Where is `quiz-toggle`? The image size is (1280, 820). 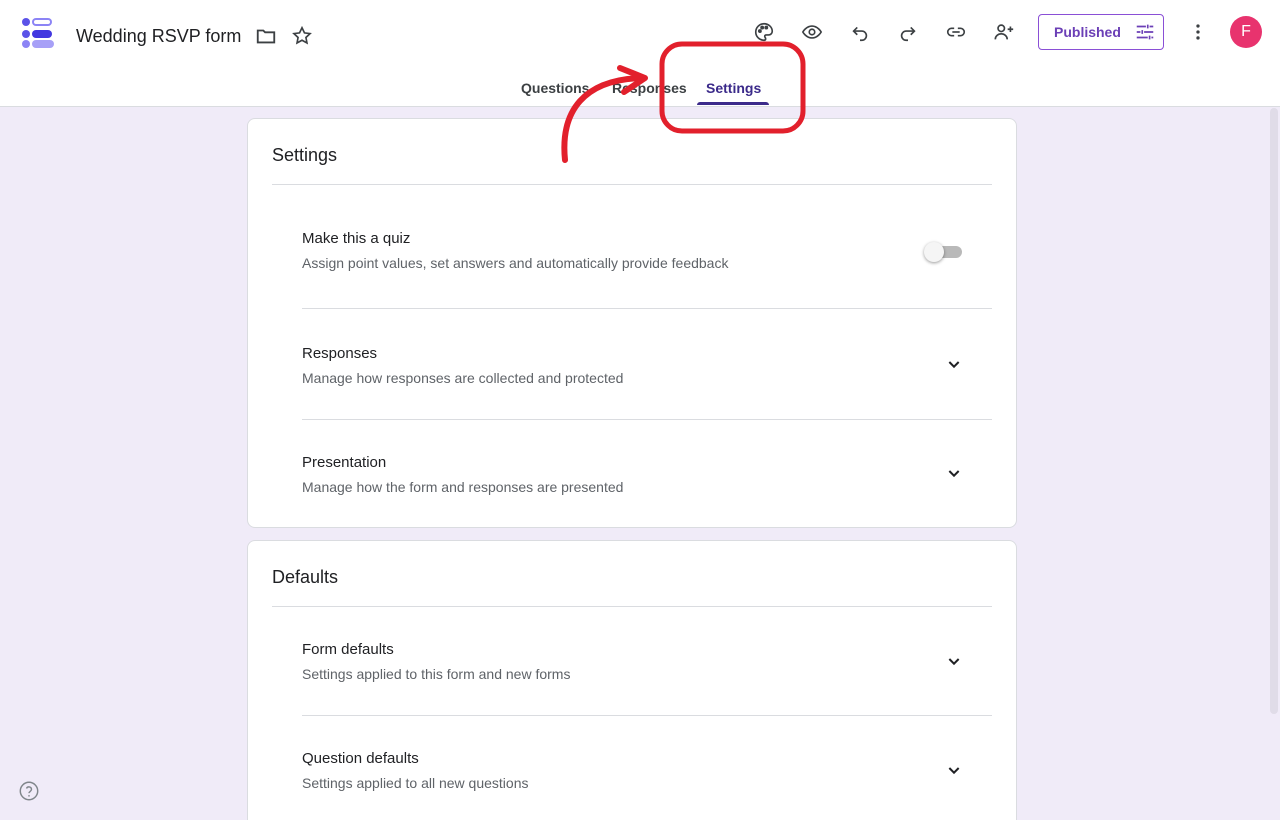
quiz-toggle is located at coordinates (944, 251).